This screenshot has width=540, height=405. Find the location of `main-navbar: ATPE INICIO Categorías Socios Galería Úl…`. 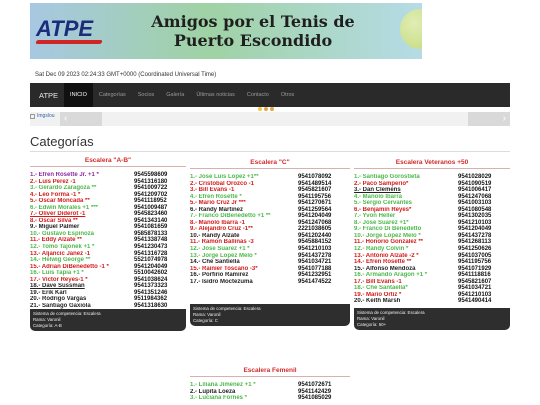

main-navbar: ATPE INICIO Categorías Socios Galería Úl… is located at coordinates (270, 95).